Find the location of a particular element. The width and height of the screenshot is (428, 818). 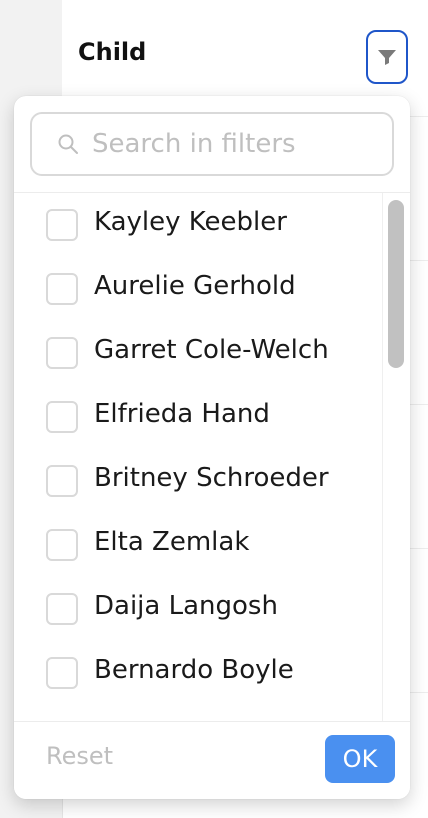

ok-button: OK is located at coordinates (360, 759).